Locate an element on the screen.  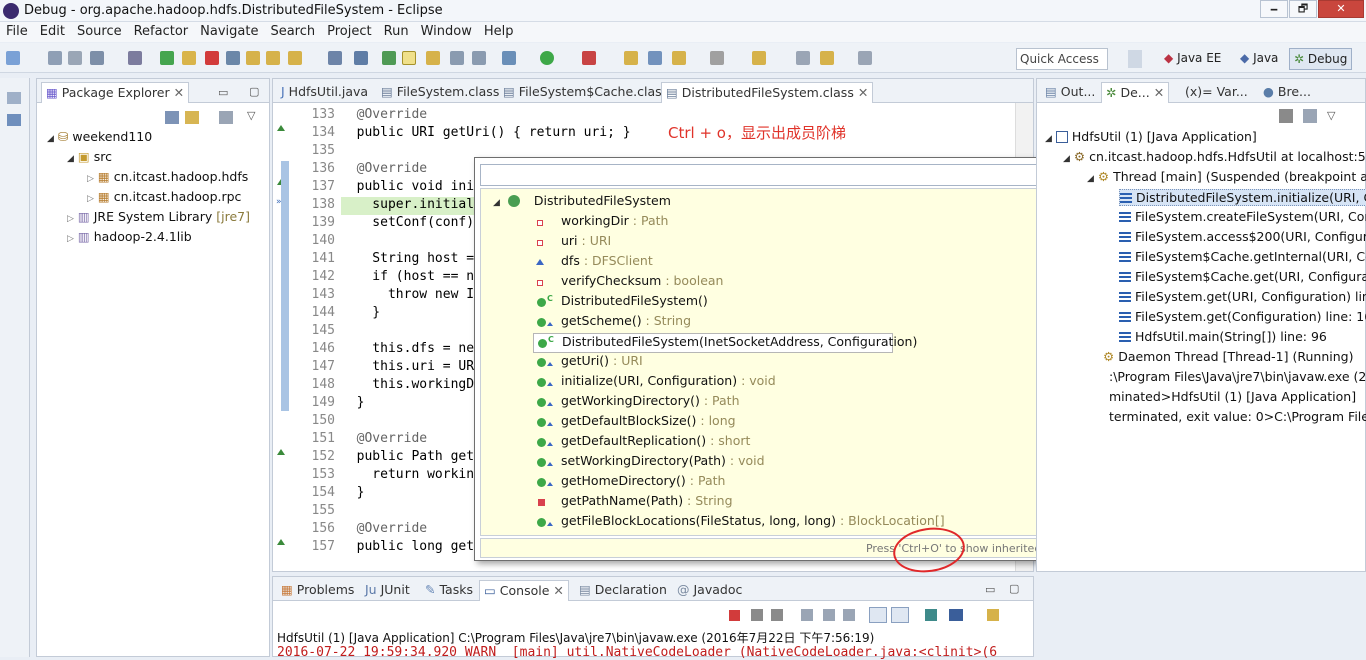
menu-refactor: Refactor is located at coordinates (161, 30).